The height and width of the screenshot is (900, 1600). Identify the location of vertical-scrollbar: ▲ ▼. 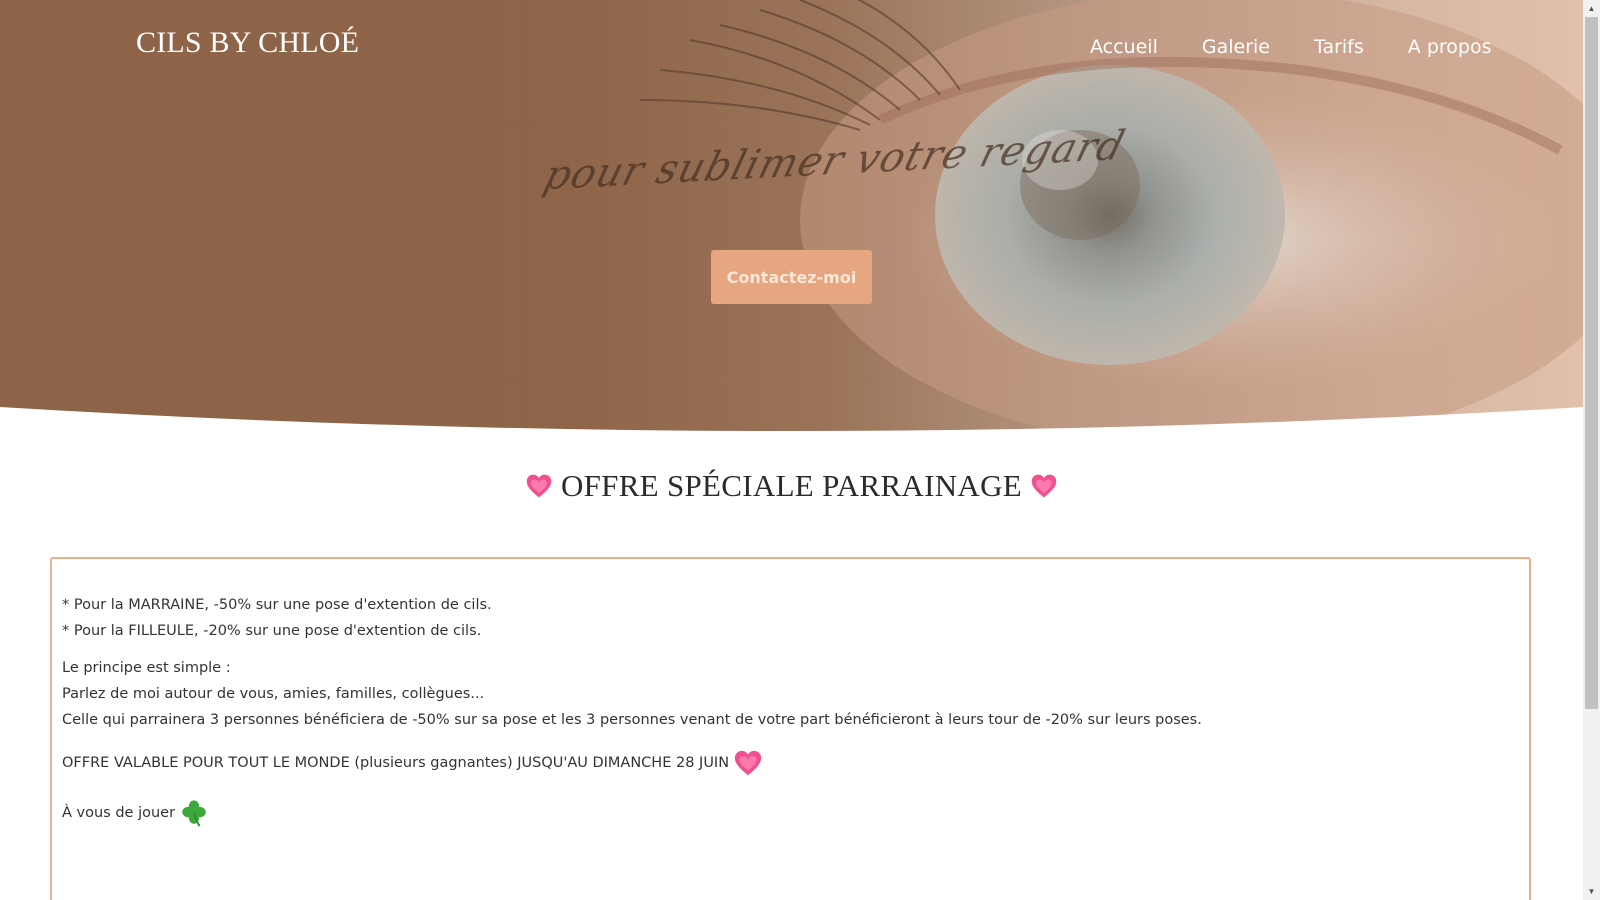
(1591, 450).